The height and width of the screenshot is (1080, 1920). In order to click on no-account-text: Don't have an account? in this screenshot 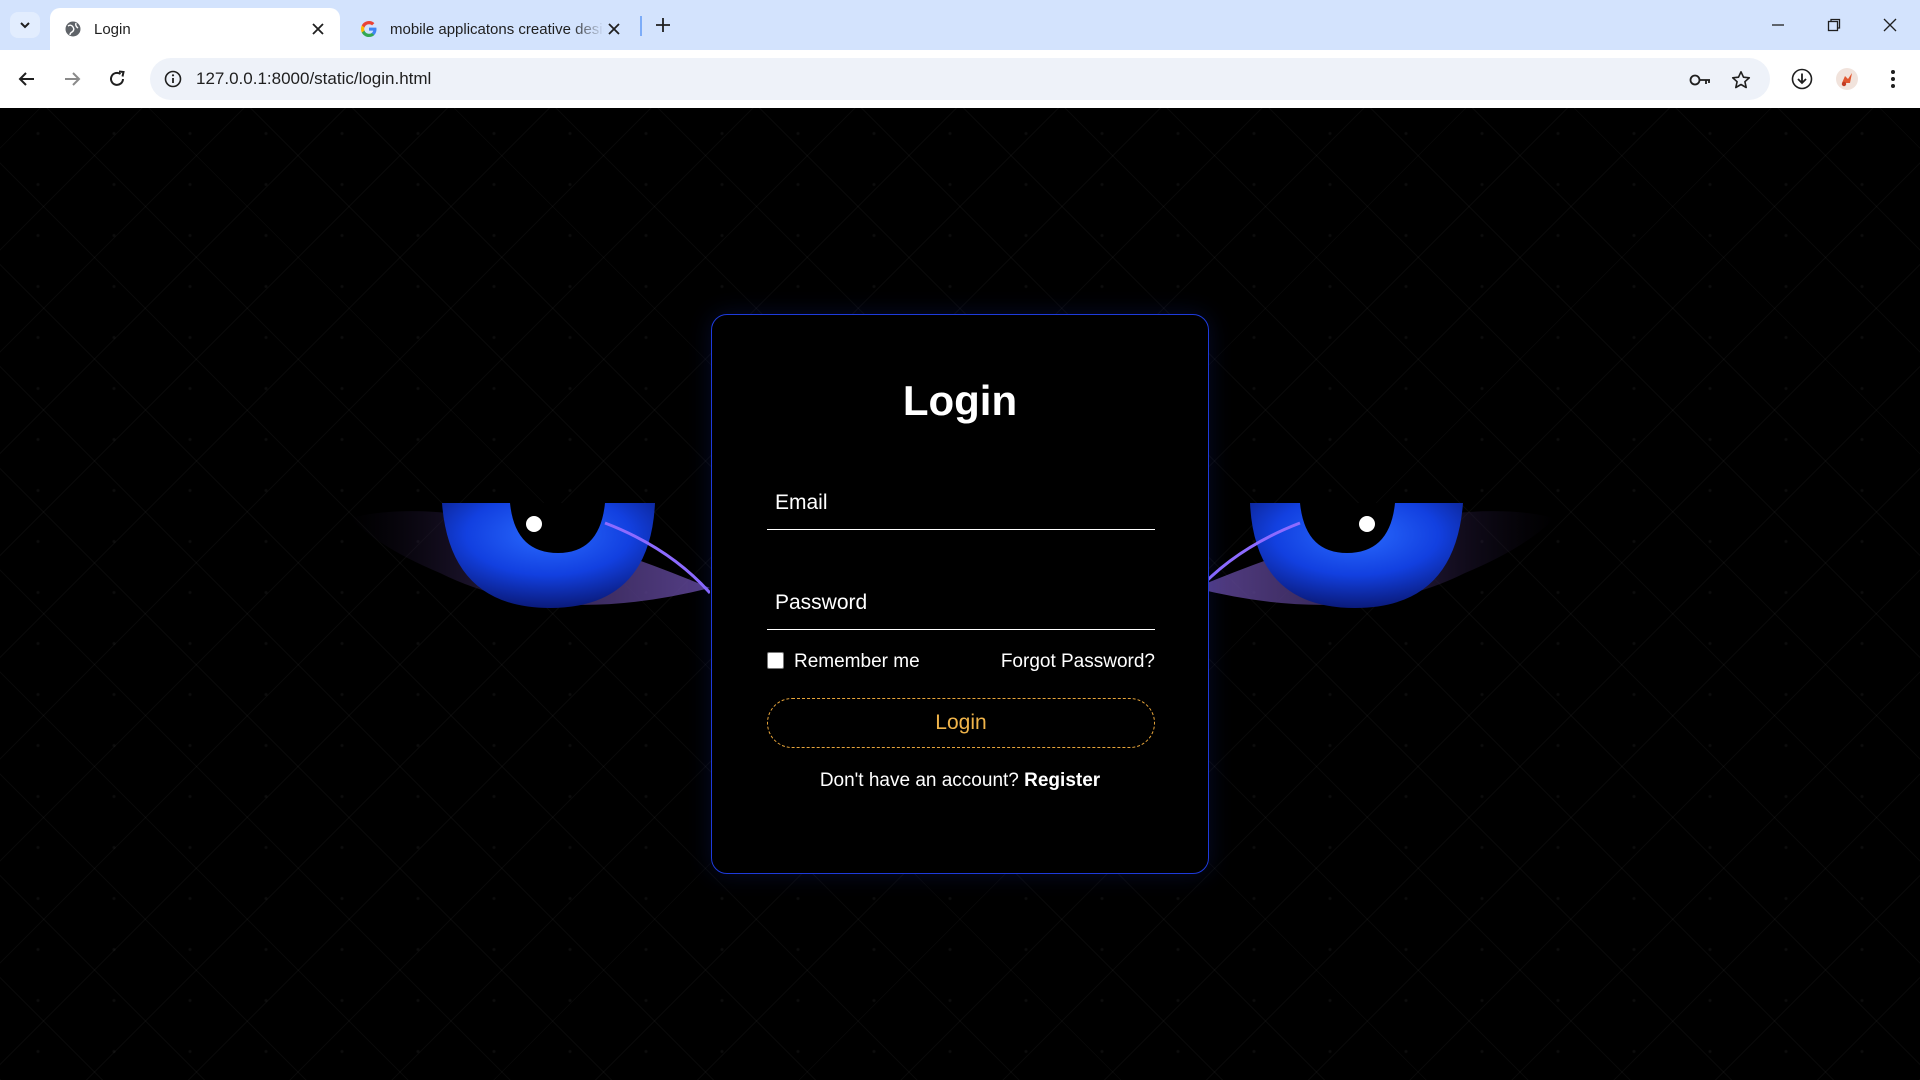, I will do `click(922, 780)`.